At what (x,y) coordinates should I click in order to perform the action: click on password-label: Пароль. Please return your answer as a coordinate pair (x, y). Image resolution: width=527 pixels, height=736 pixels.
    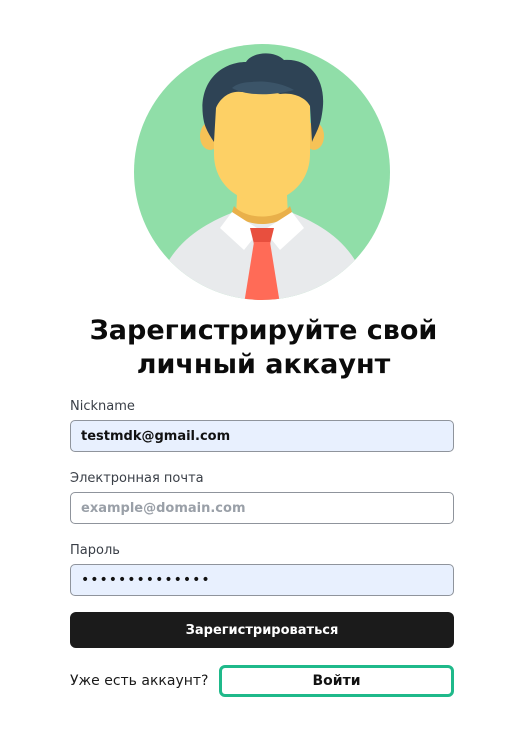
    Looking at the image, I should click on (95, 550).